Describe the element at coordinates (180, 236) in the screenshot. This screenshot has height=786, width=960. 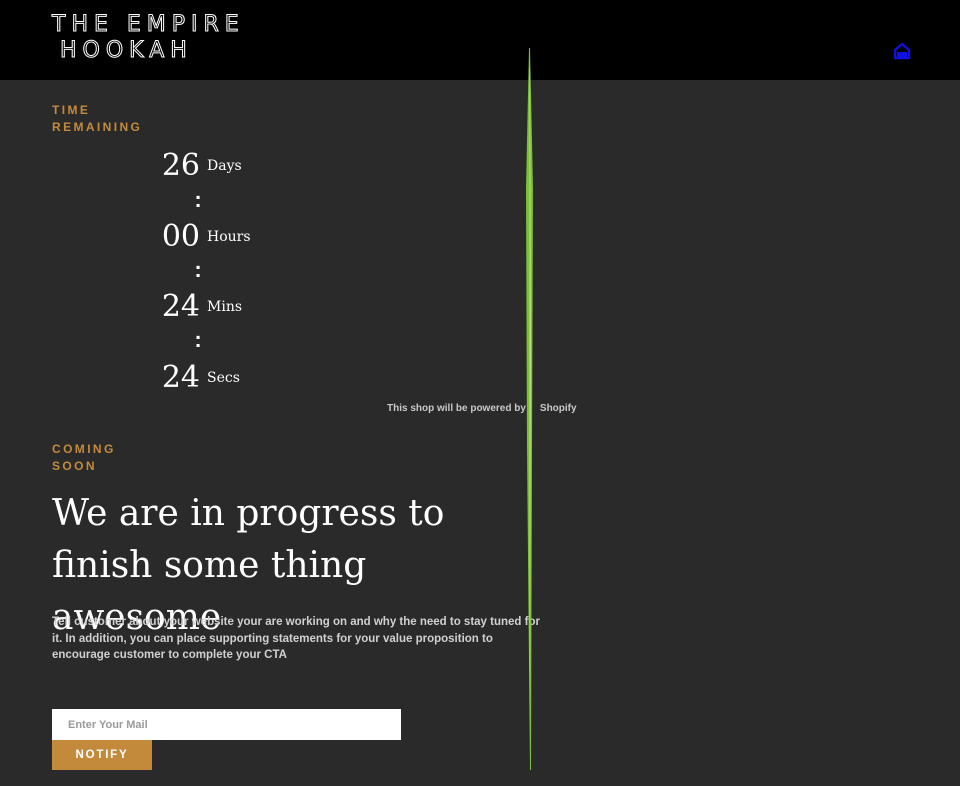
I see `hours-value: 00` at that location.